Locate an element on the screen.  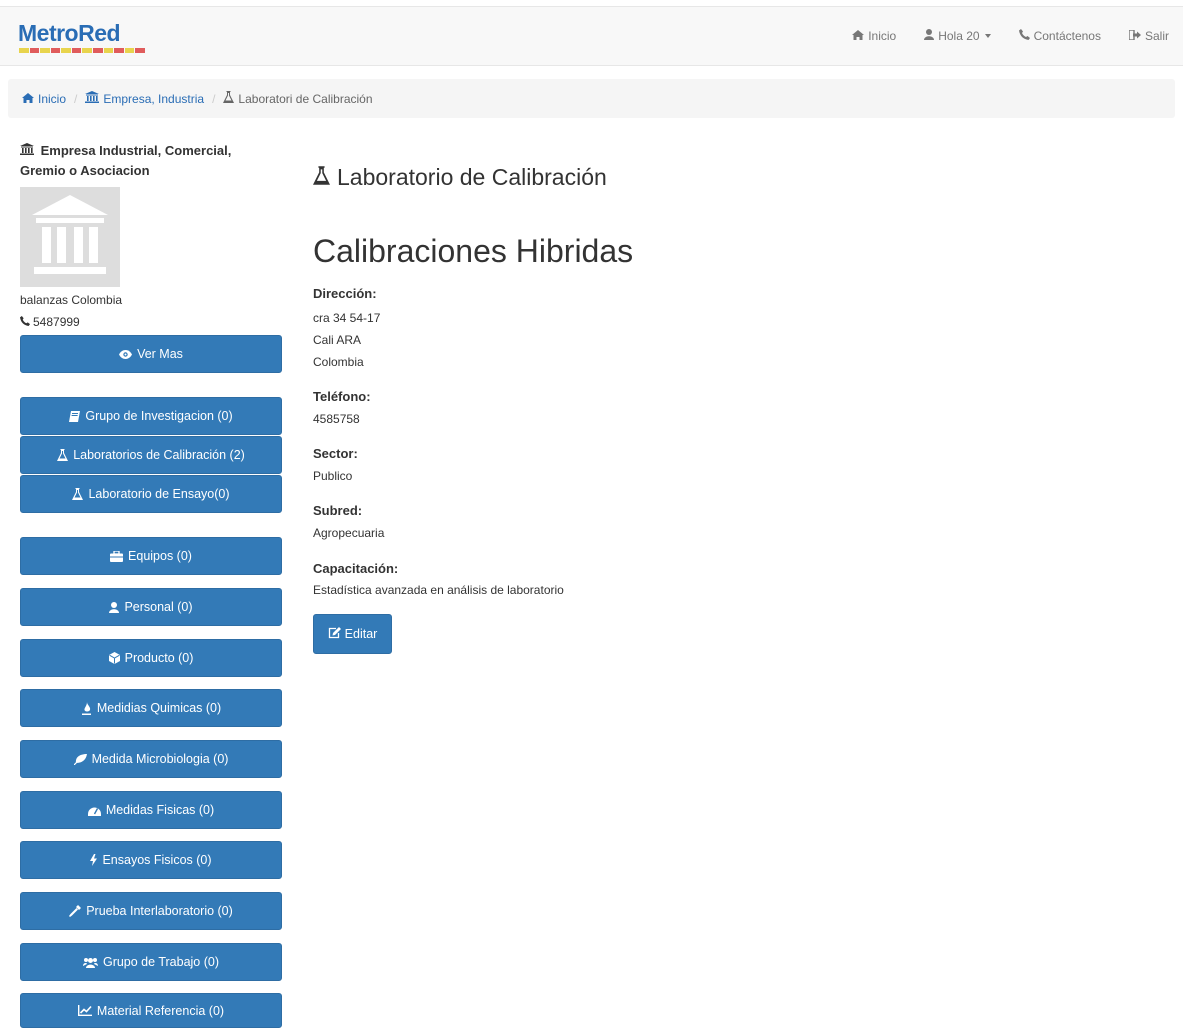
edit-button-label: Editar is located at coordinates (361, 634).